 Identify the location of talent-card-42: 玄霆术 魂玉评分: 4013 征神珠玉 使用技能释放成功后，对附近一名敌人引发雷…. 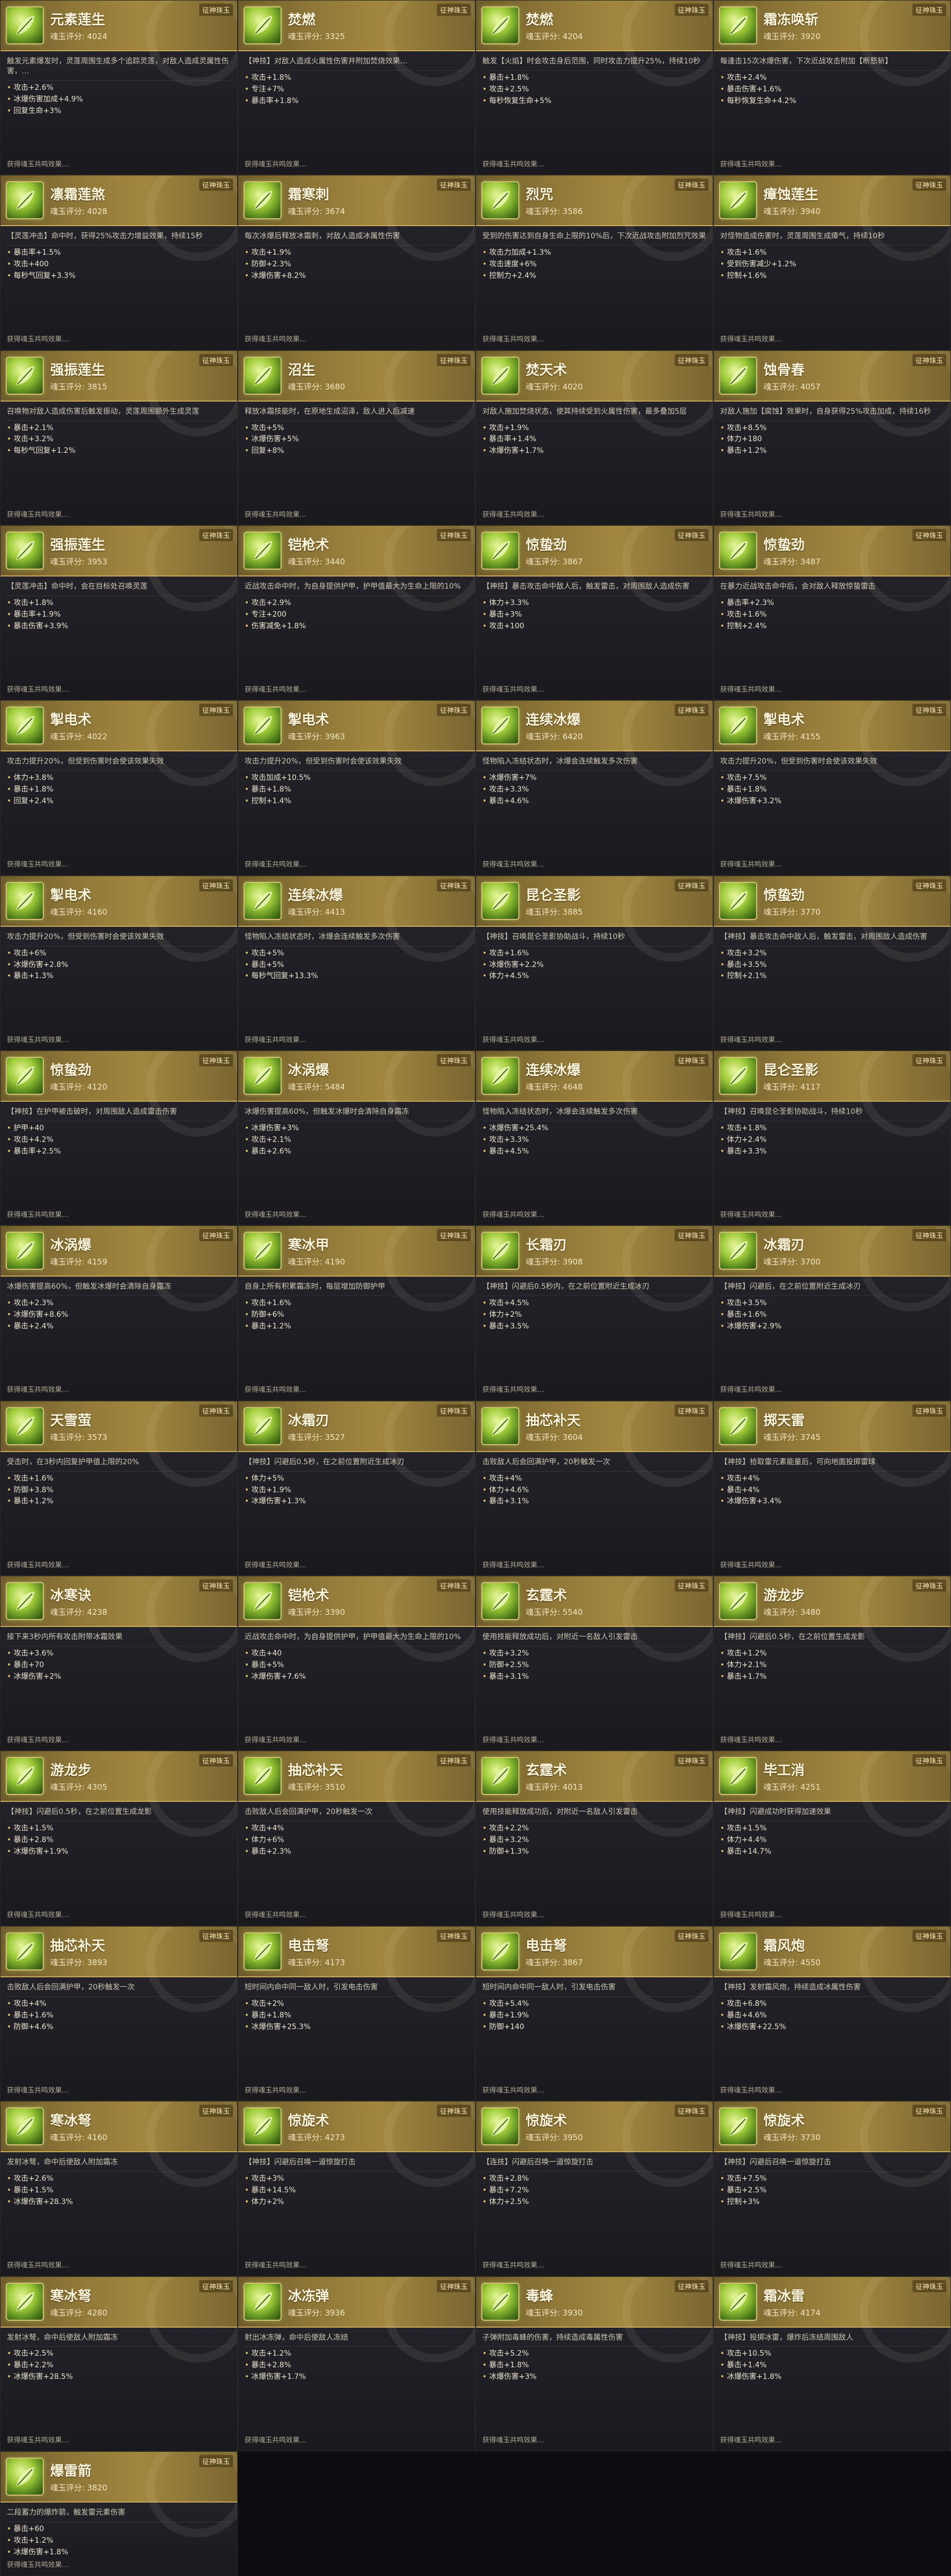
(594, 1838).